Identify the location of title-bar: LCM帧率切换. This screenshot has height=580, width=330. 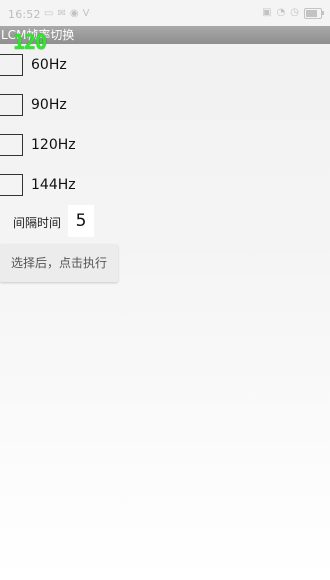
(165, 35).